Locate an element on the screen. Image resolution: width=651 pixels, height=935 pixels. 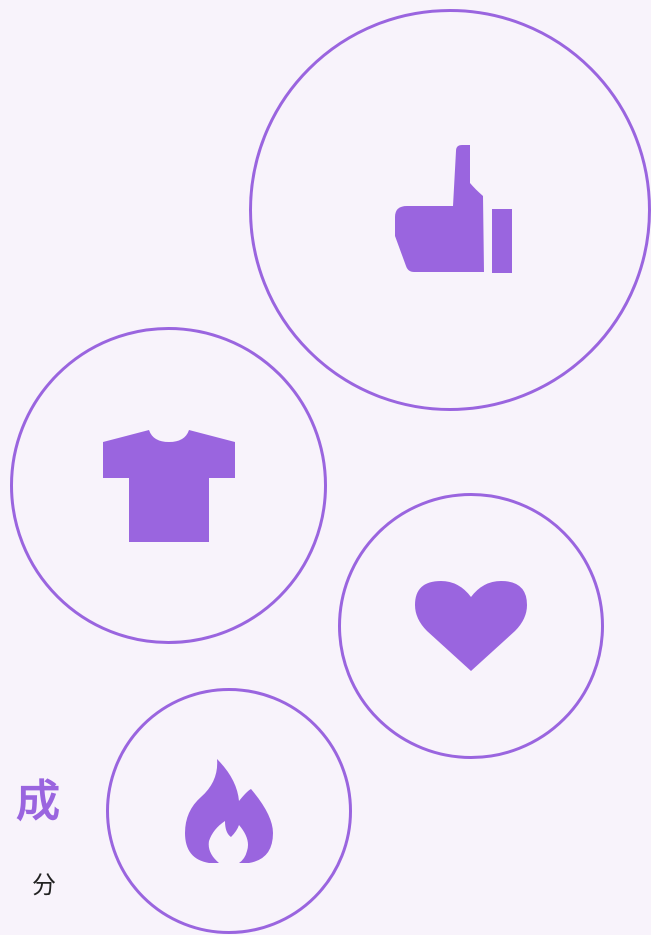
thumbs-up-icon is located at coordinates (450, 210).